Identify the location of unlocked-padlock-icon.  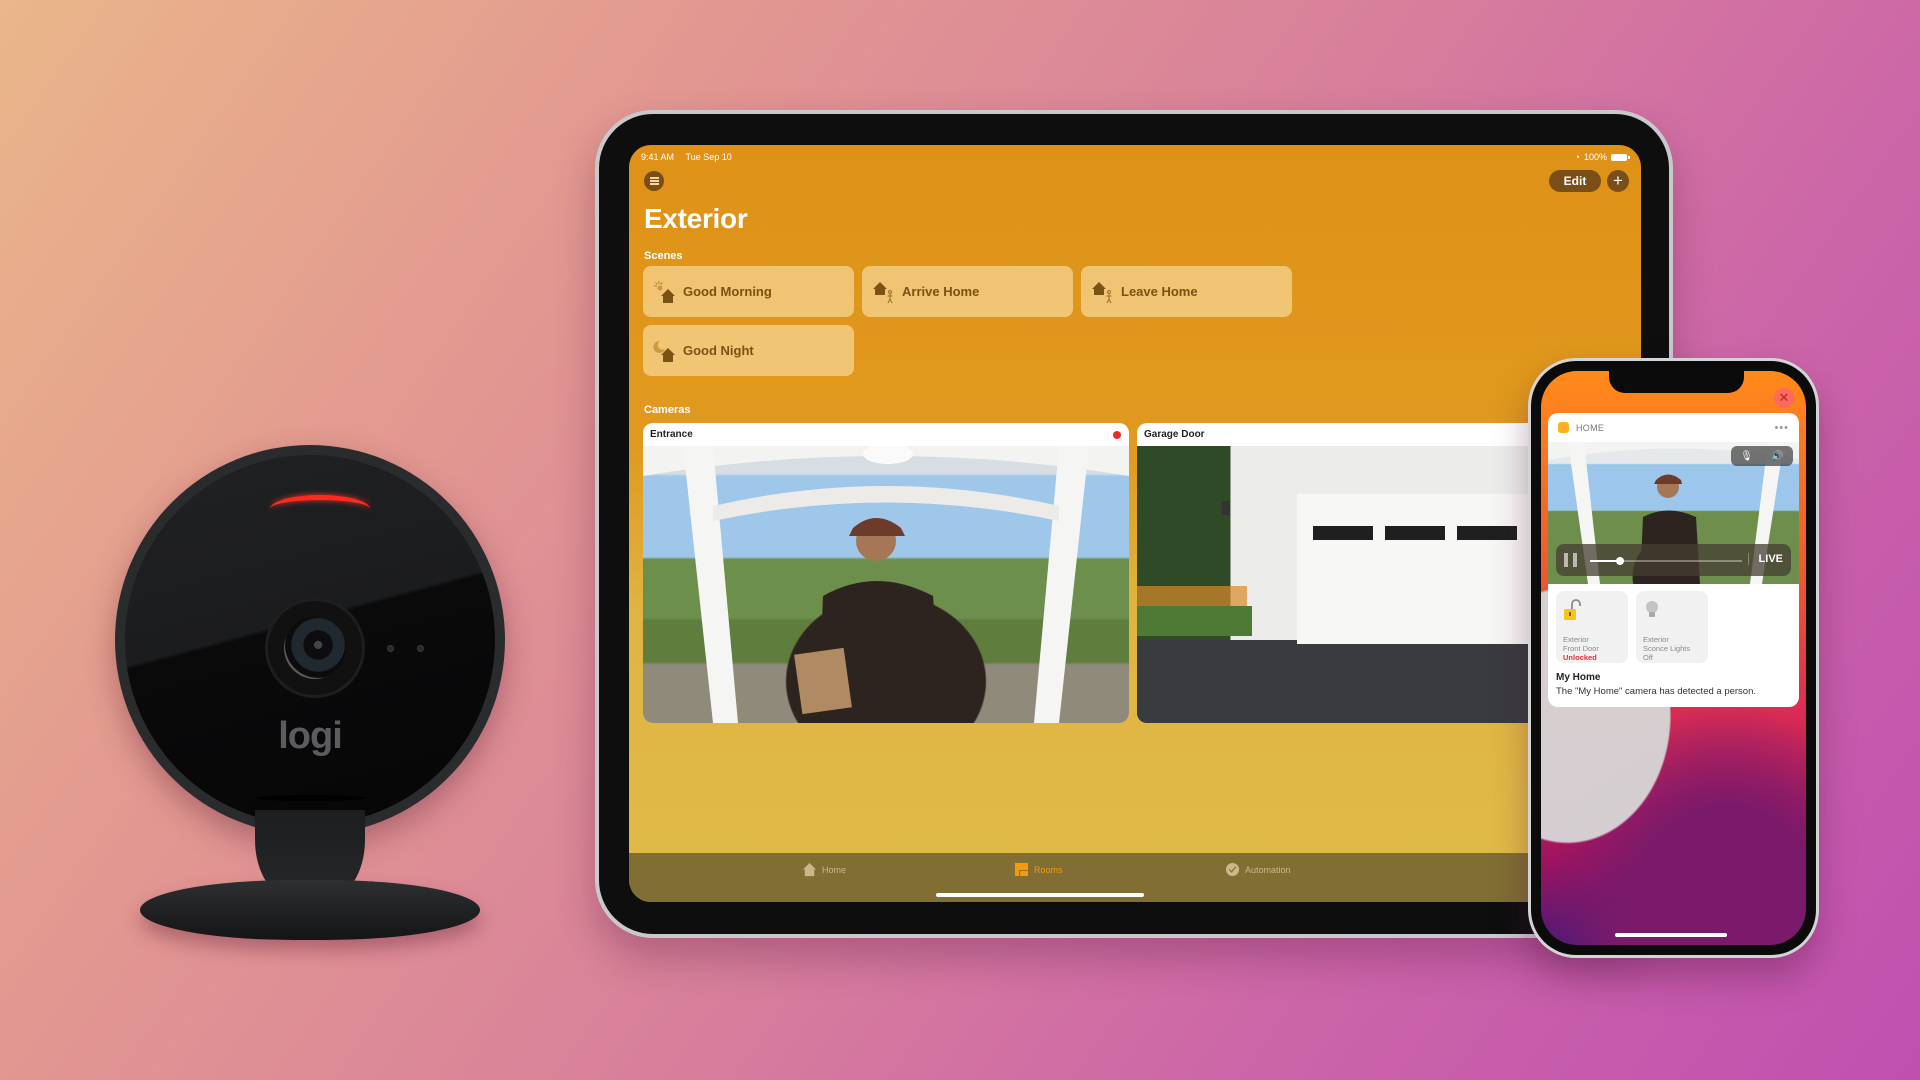
(1572, 609).